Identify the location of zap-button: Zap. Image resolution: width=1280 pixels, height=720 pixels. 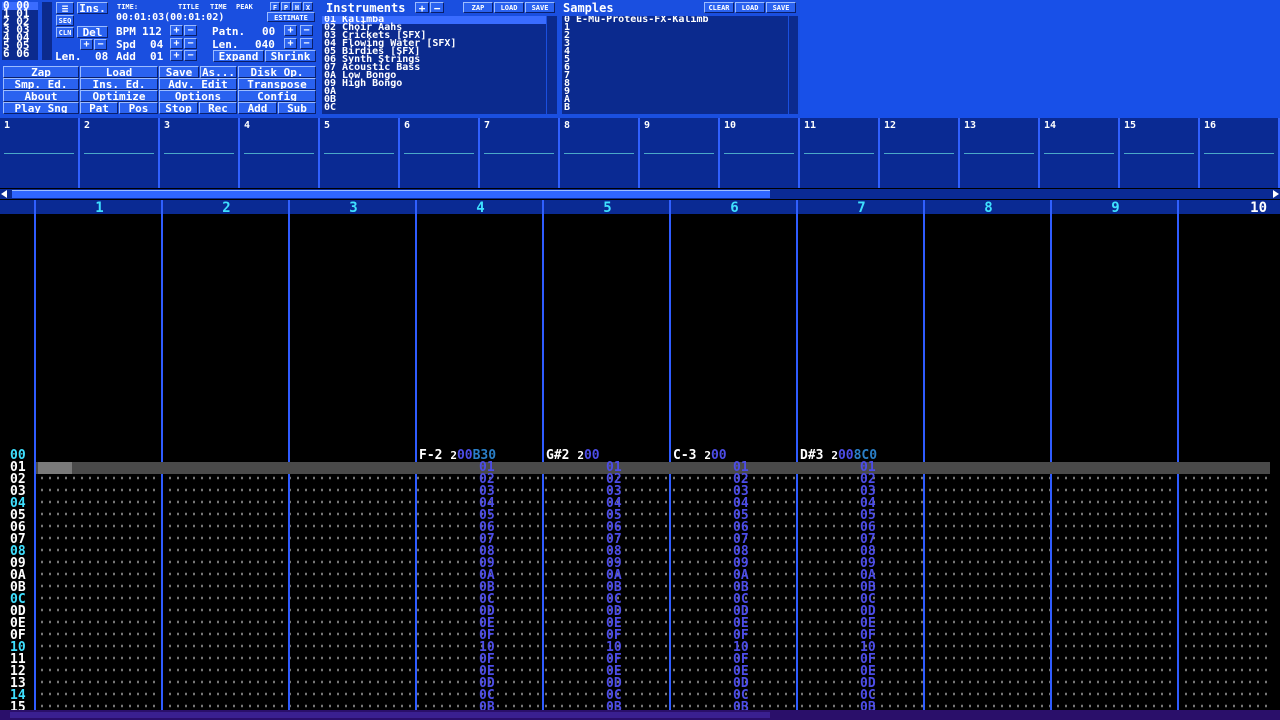
(41, 72).